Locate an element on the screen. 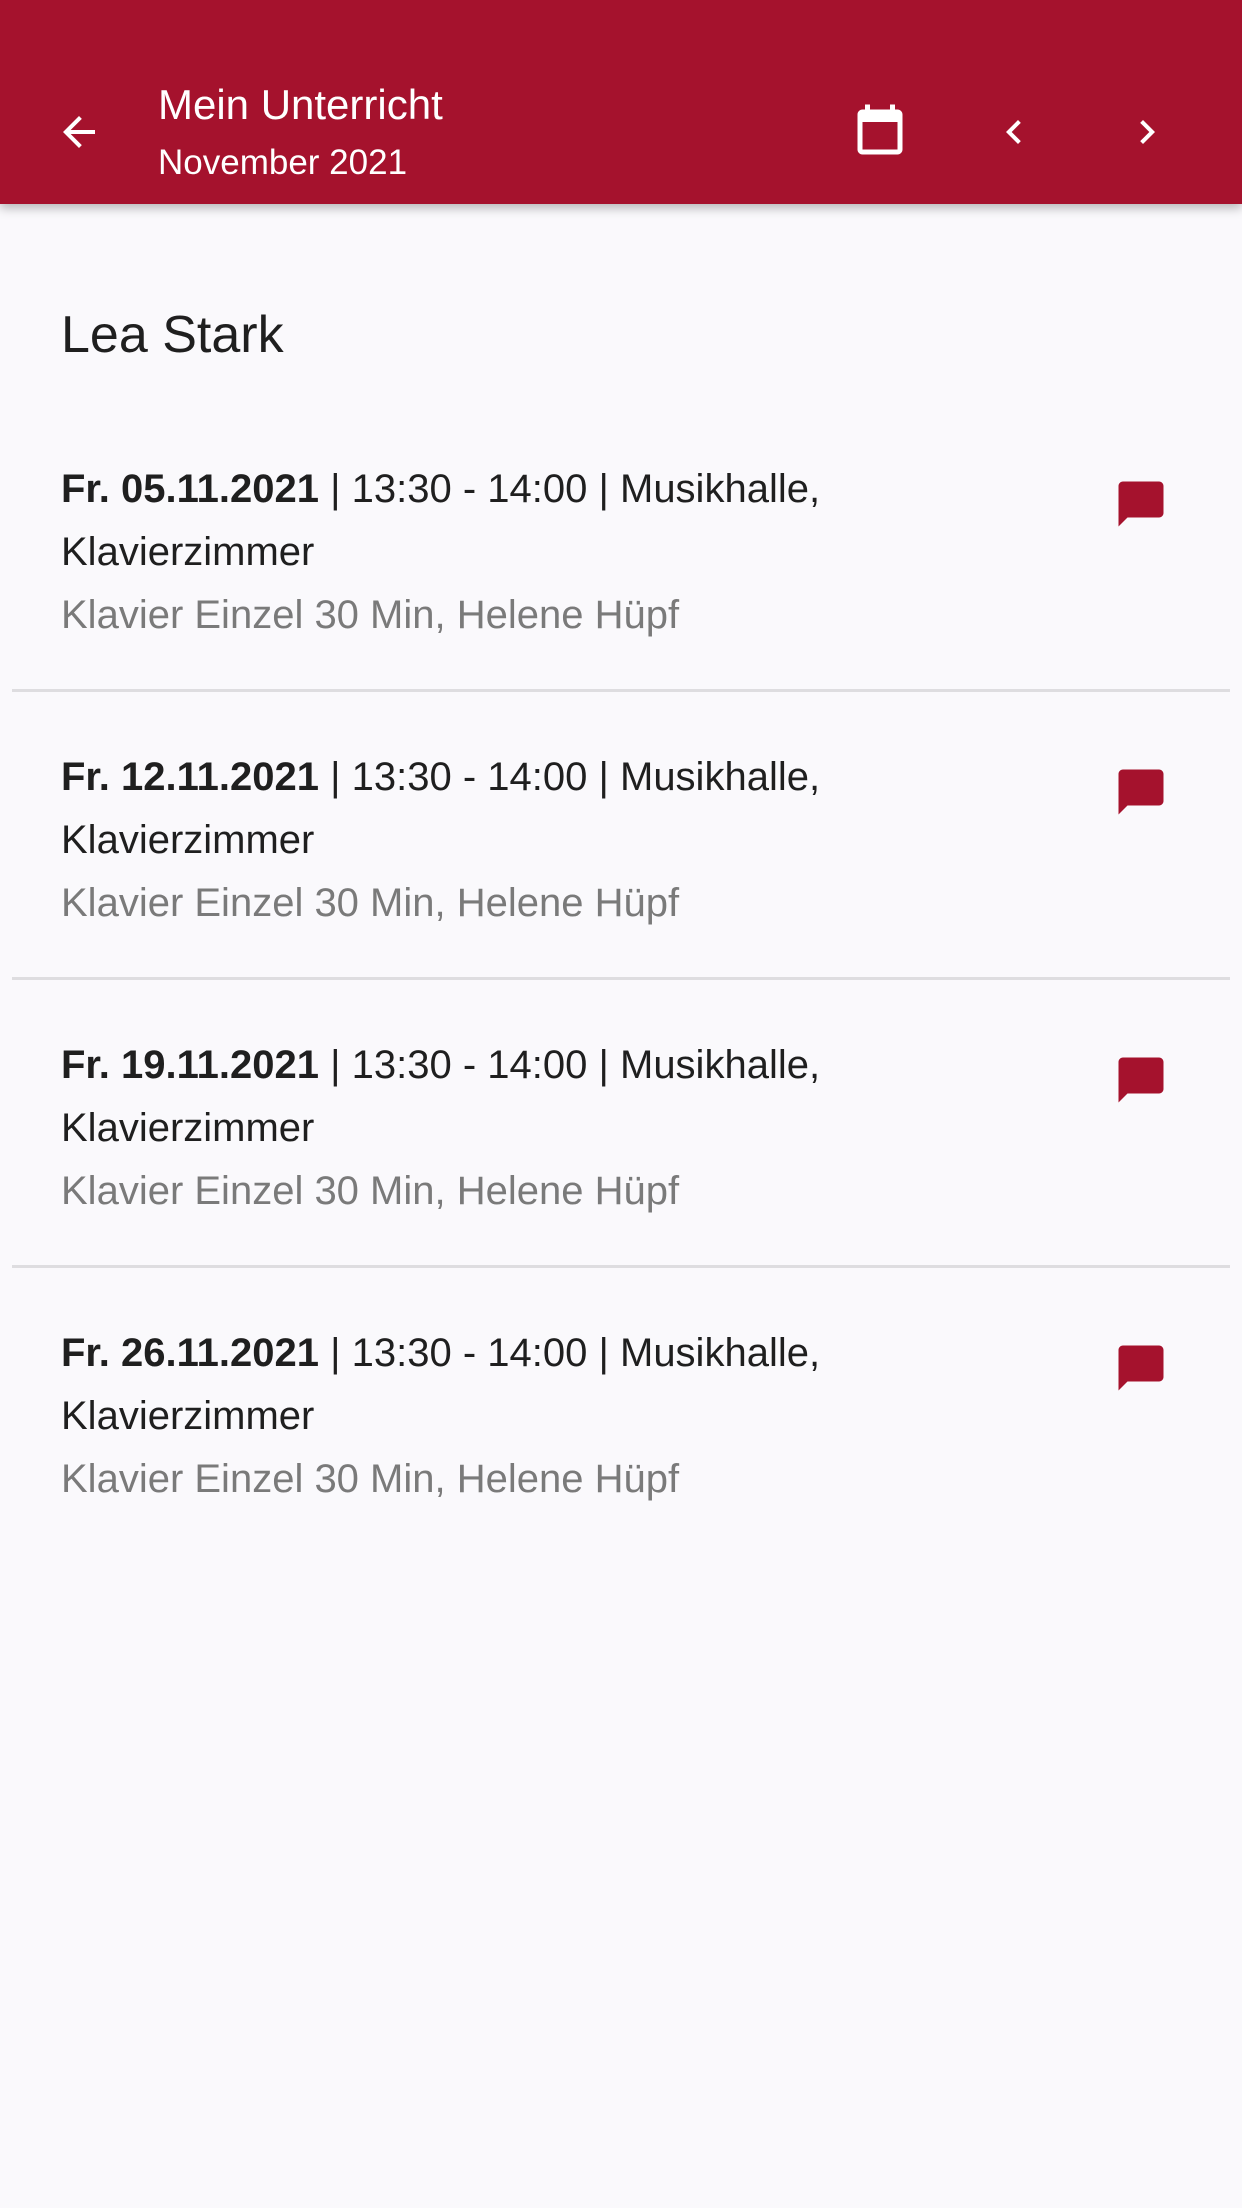 This screenshot has width=1242, height=2208. page-subtitle-month: November 2021 is located at coordinates (283, 162).